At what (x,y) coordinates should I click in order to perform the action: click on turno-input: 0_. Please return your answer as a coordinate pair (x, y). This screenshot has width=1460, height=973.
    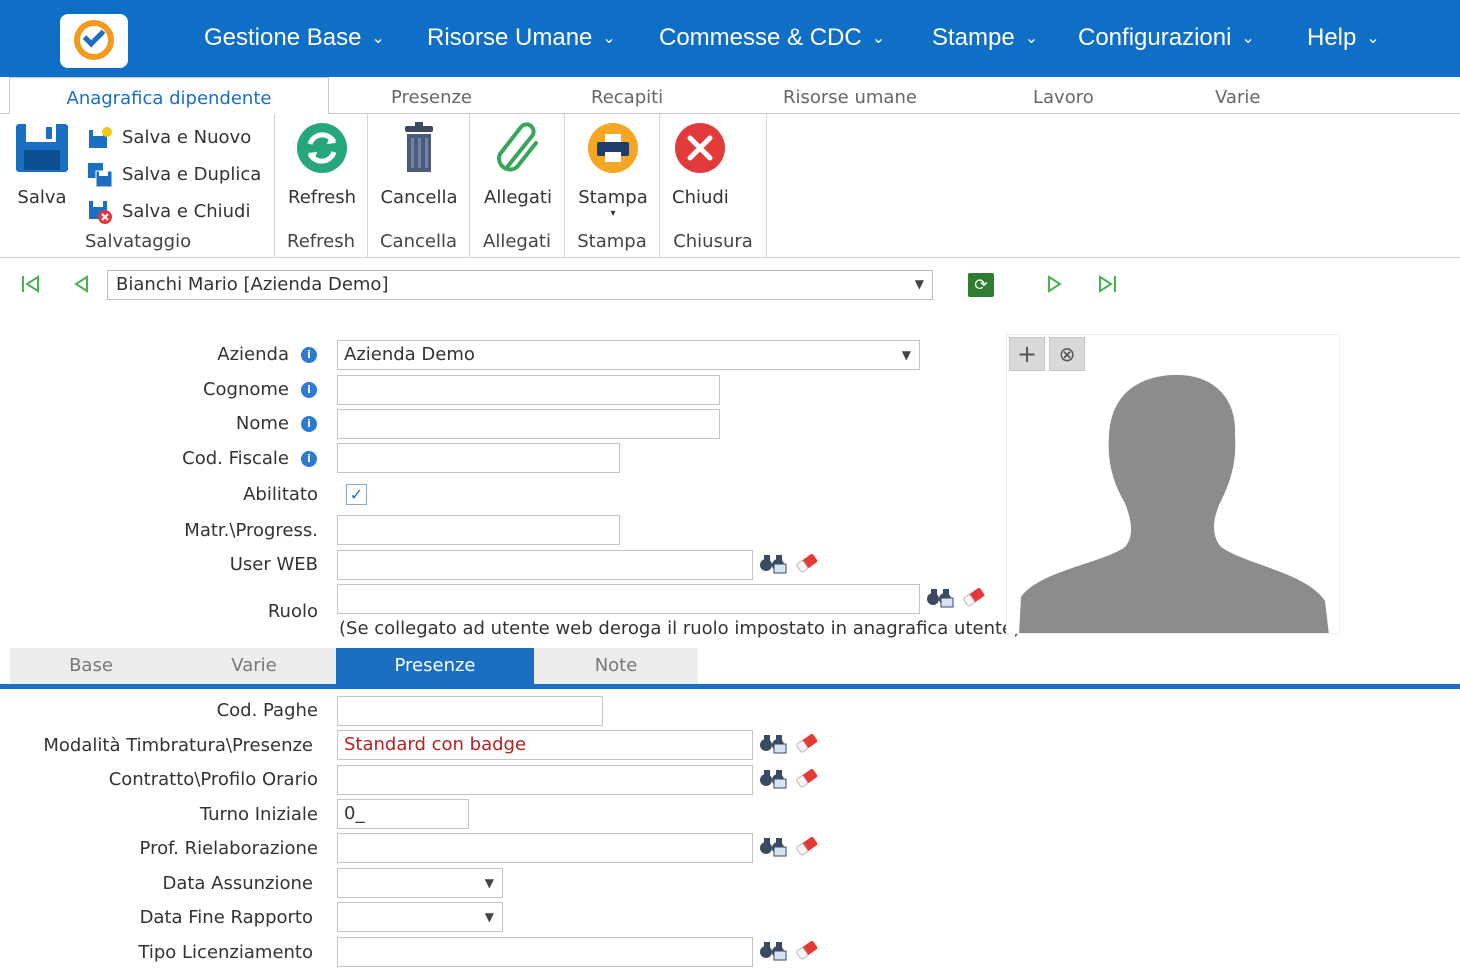
    Looking at the image, I should click on (403, 814).